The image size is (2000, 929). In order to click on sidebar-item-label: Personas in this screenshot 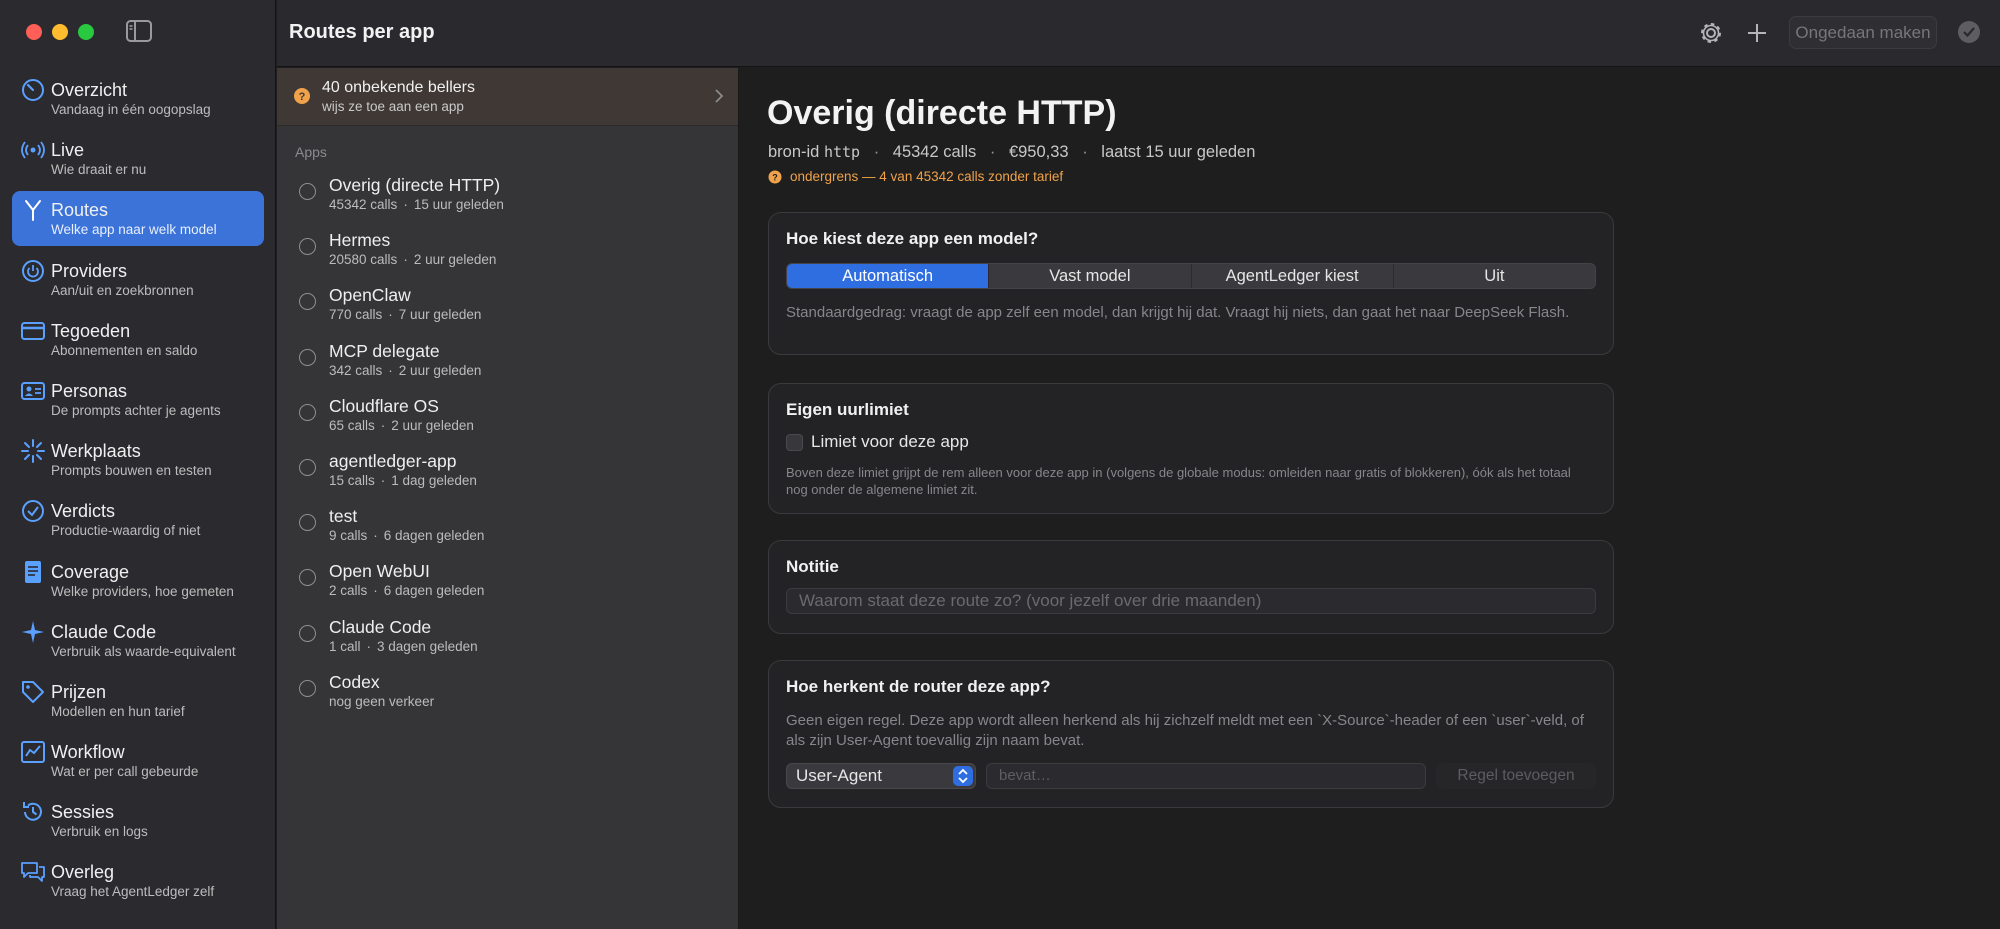, I will do `click(89, 390)`.